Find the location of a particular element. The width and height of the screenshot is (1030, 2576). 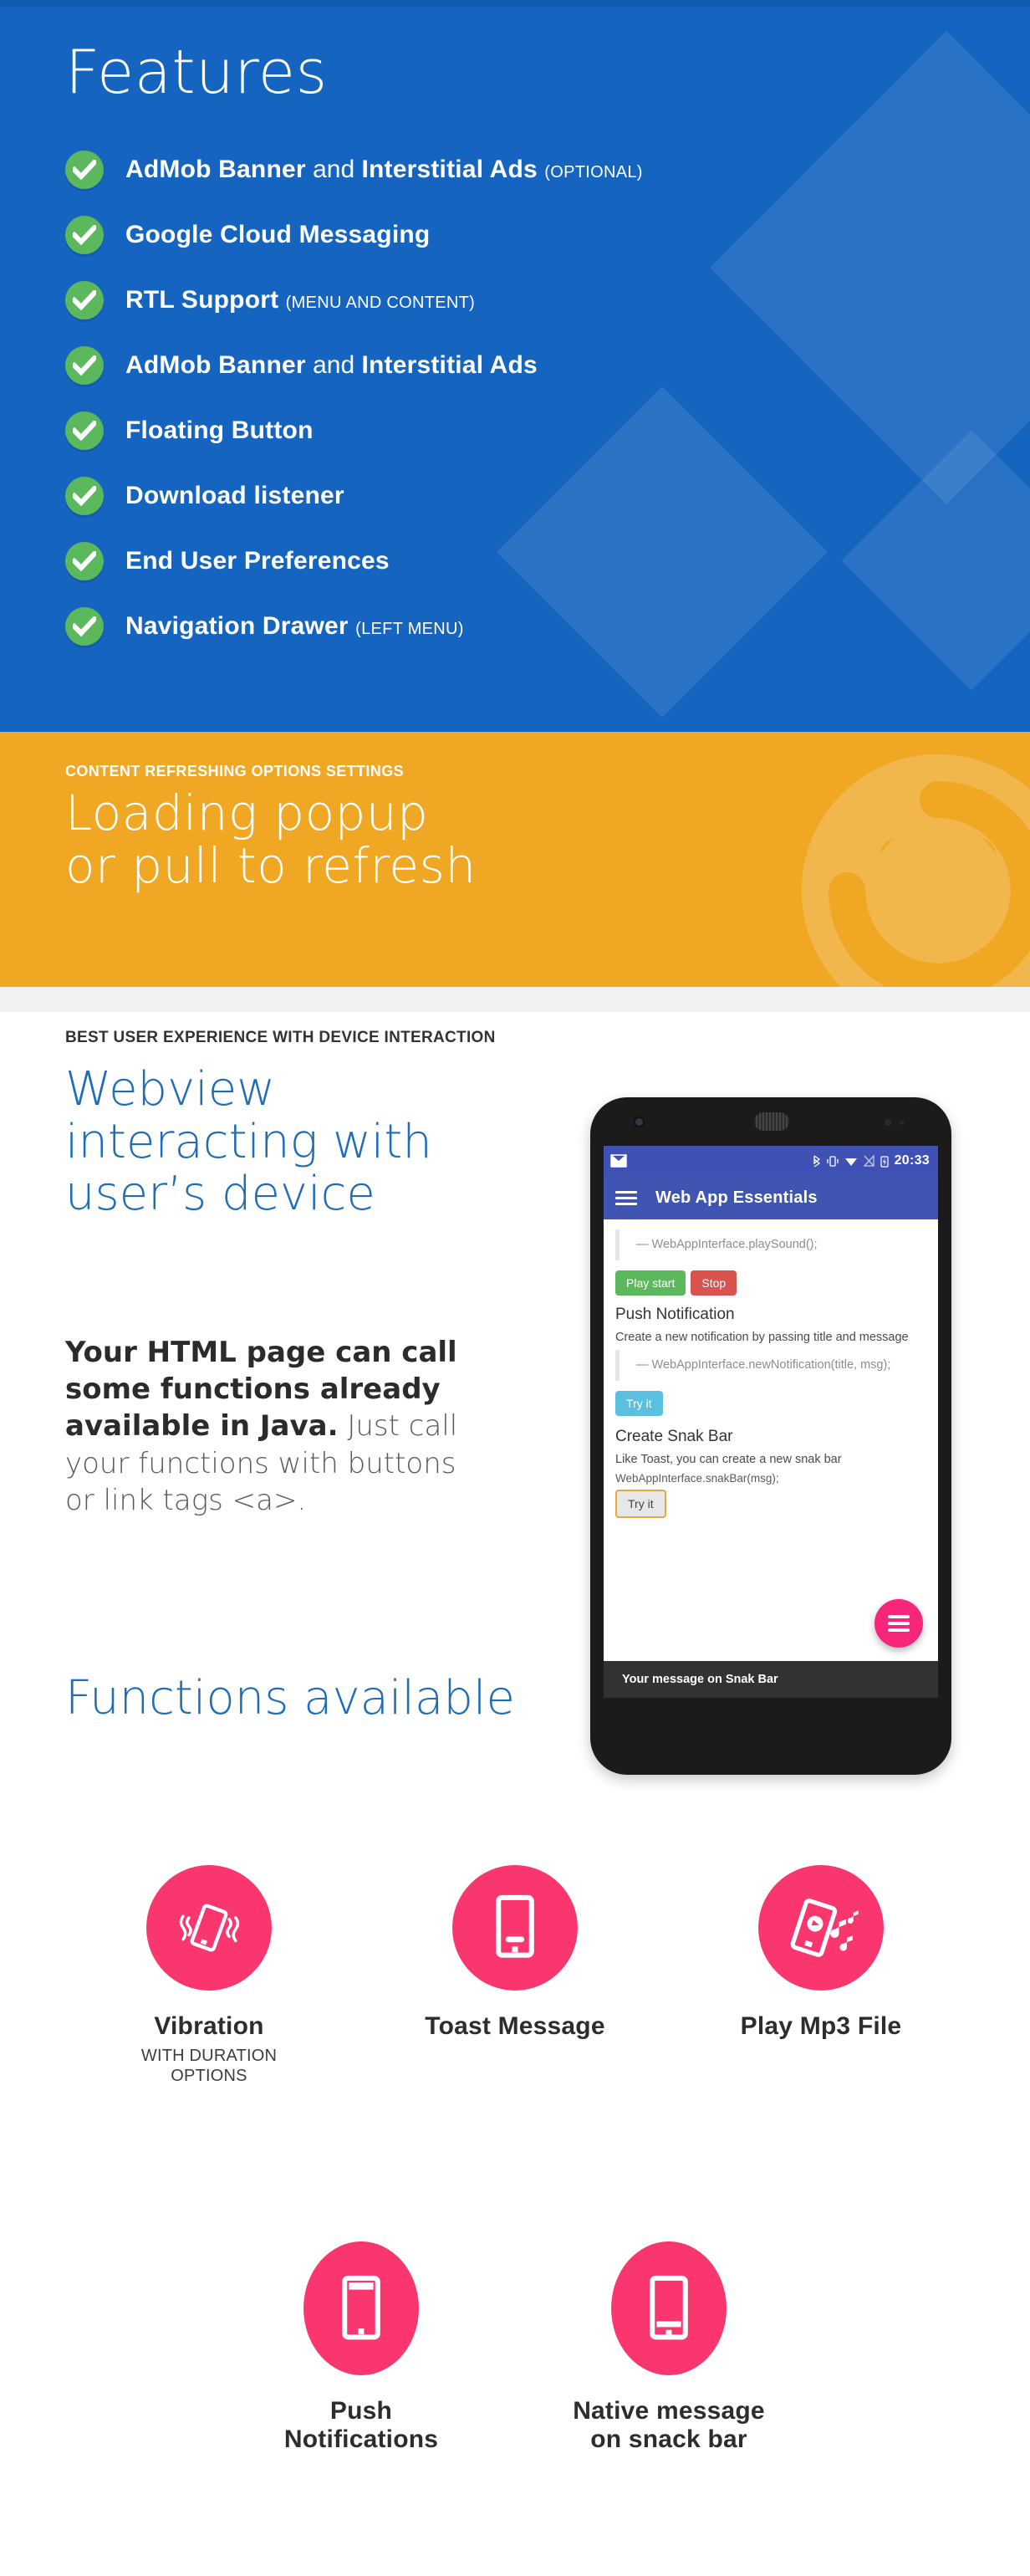

status-clock: 20:33 is located at coordinates (912, 1160).